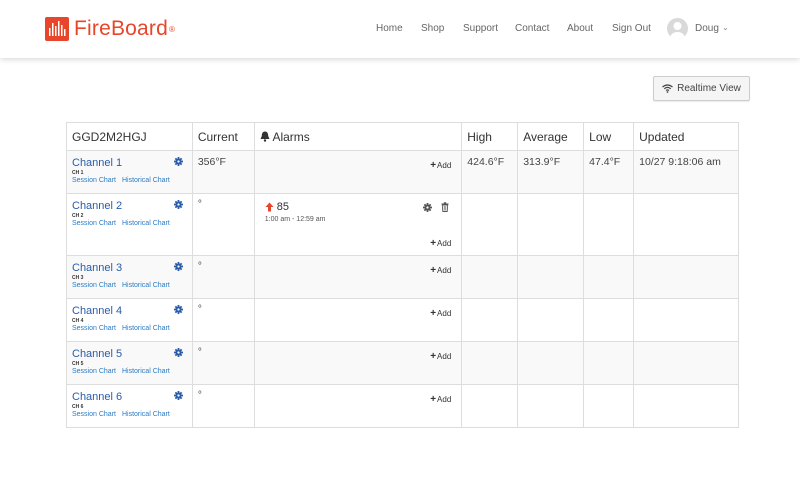 This screenshot has width=800, height=488. I want to click on channel-sub: CH 2, so click(78, 216).